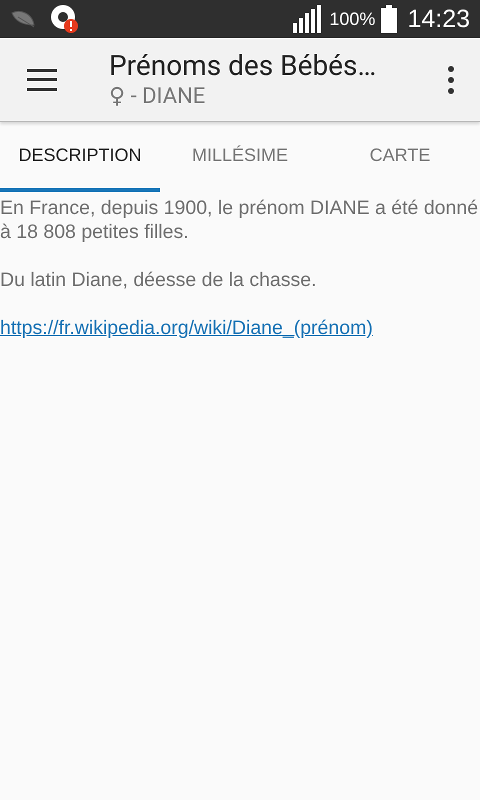 The height and width of the screenshot is (800, 480). I want to click on battery-percentage: 100%, so click(352, 19).